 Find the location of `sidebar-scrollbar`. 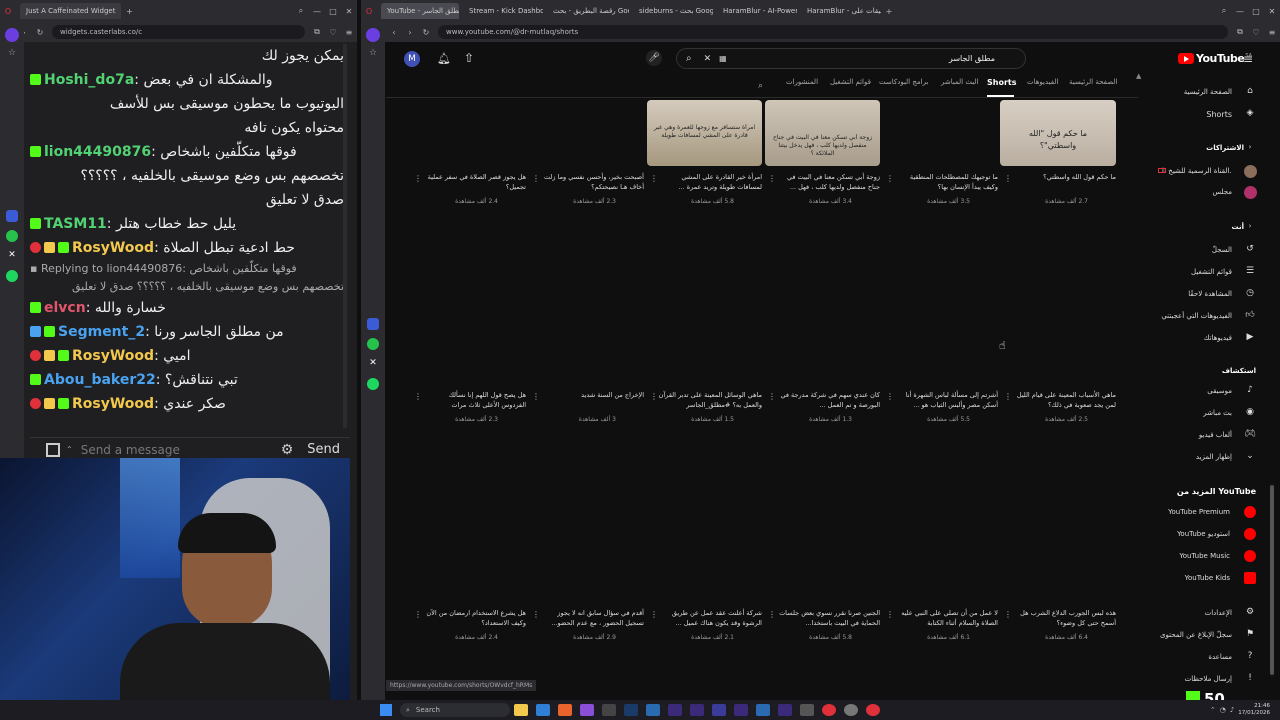

sidebar-scrollbar is located at coordinates (1272, 580).